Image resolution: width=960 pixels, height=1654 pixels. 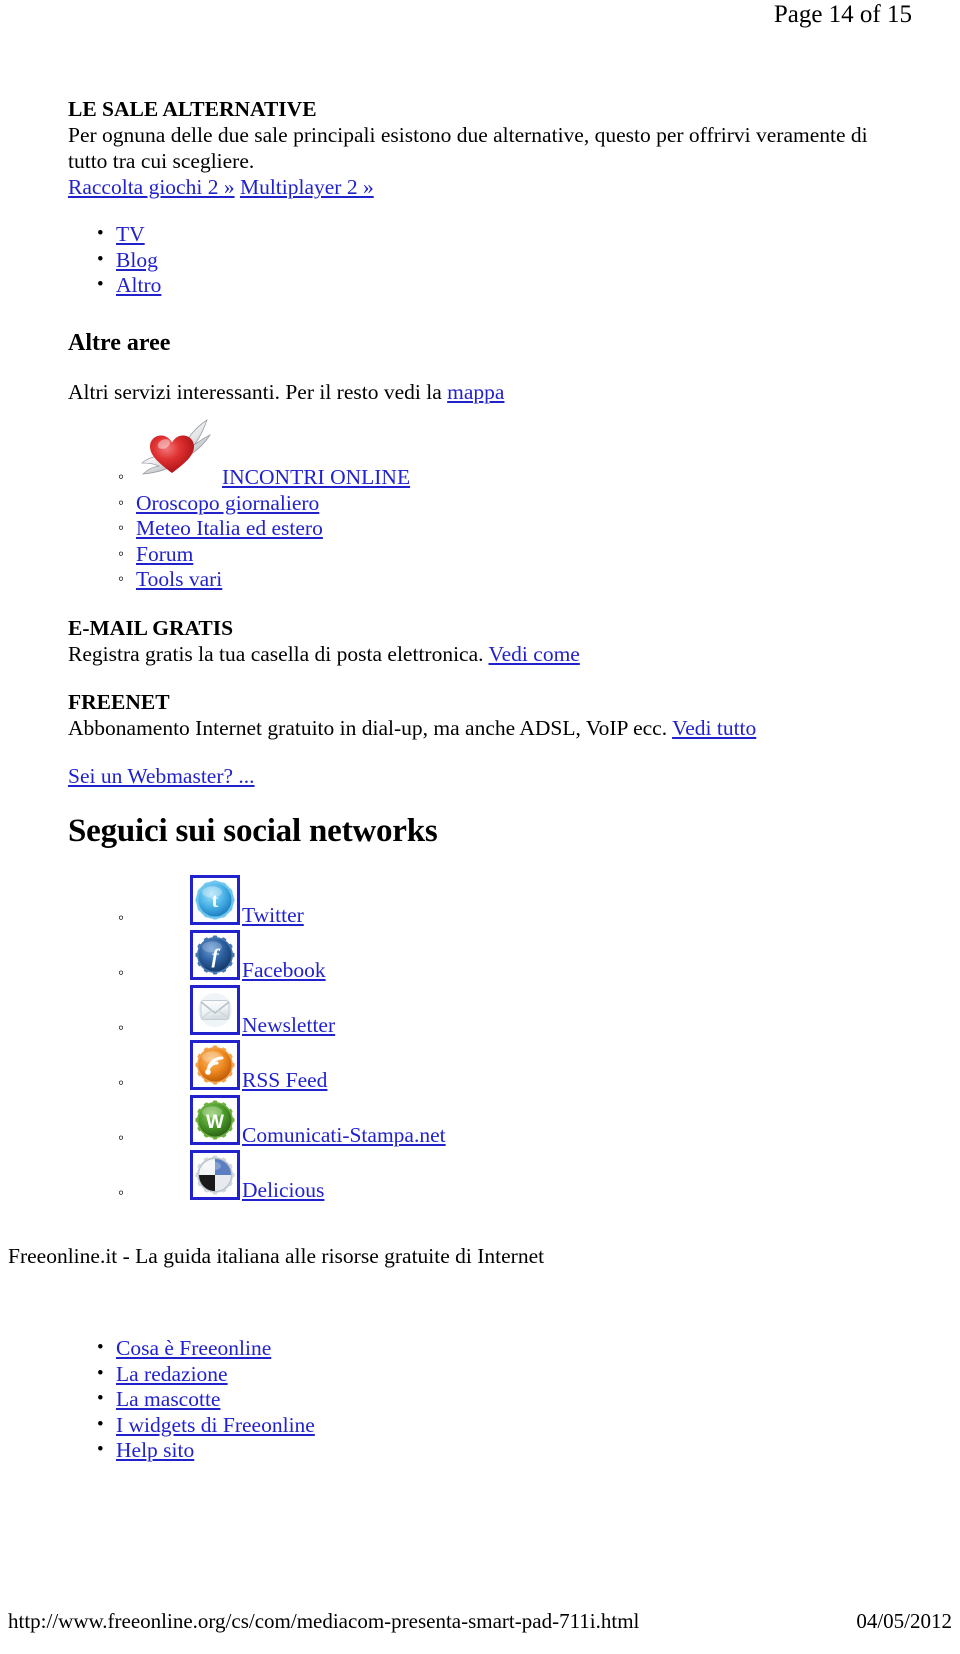 What do you see at coordinates (168, 1399) in the screenshot?
I see `link-la-mascotte: La mascotte` at bounding box center [168, 1399].